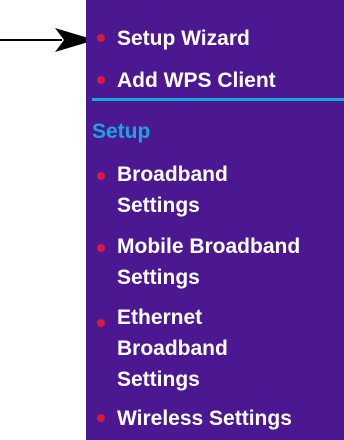 The height and width of the screenshot is (440, 344). Describe the element at coordinates (196, 80) in the screenshot. I see `menu-item-label: Add WPS Client` at that location.